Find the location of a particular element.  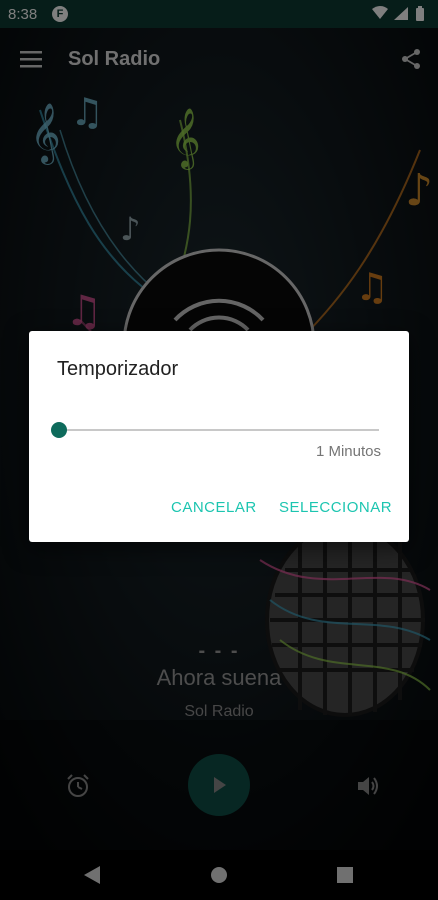

dialog-title: Temporizador is located at coordinates (118, 369).